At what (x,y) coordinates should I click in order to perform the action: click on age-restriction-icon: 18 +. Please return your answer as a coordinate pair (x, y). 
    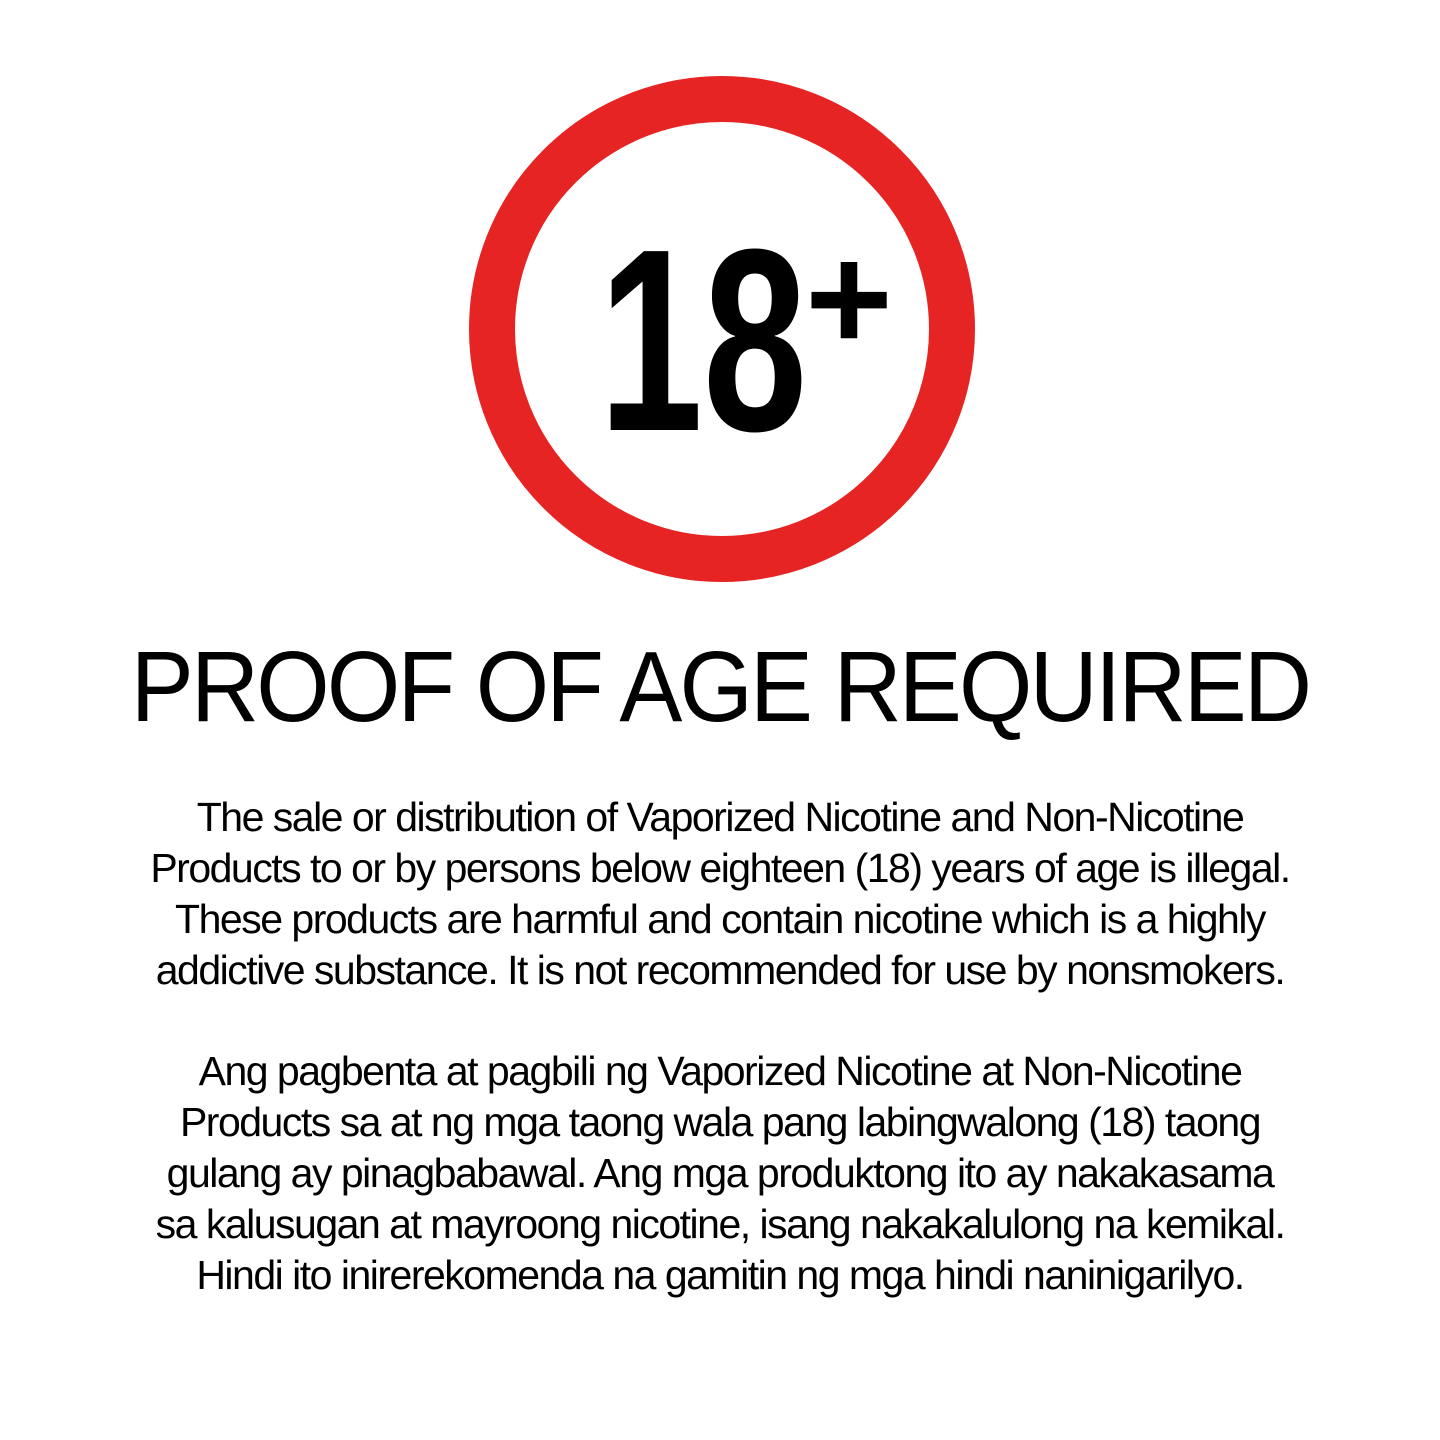
    Looking at the image, I should click on (722, 329).